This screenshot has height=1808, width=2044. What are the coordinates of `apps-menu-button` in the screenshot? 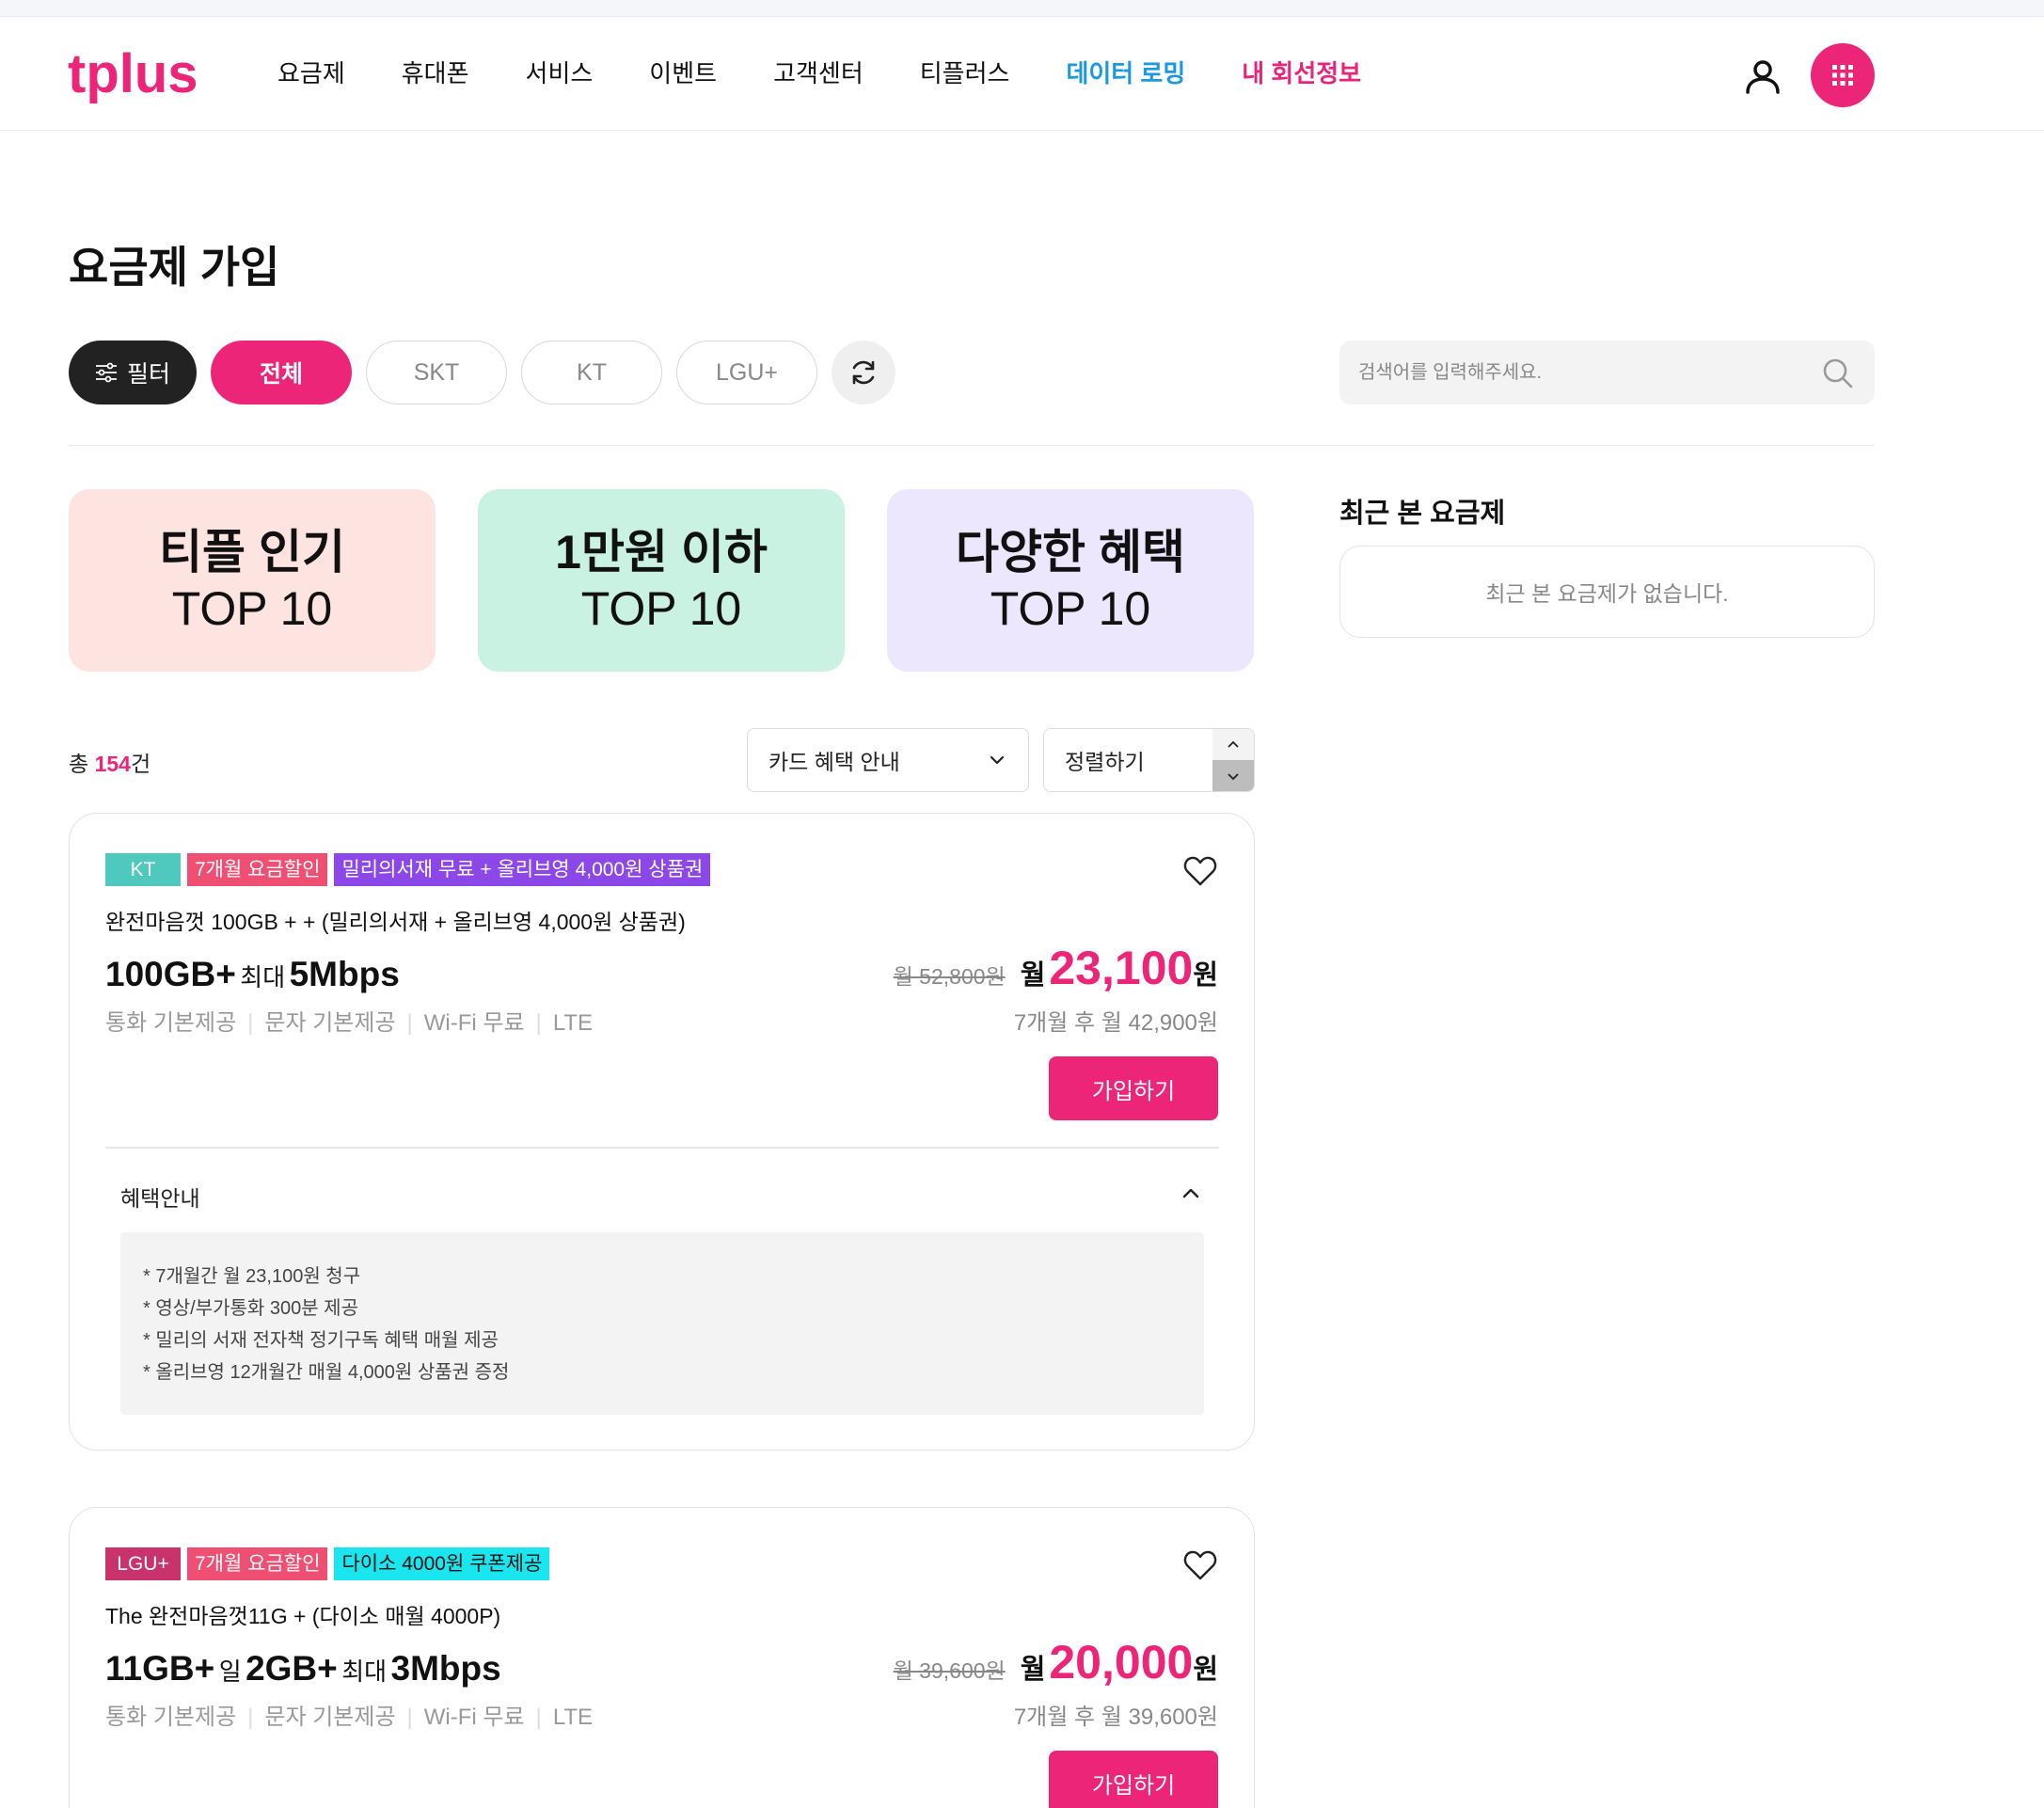 It's located at (1843, 75).